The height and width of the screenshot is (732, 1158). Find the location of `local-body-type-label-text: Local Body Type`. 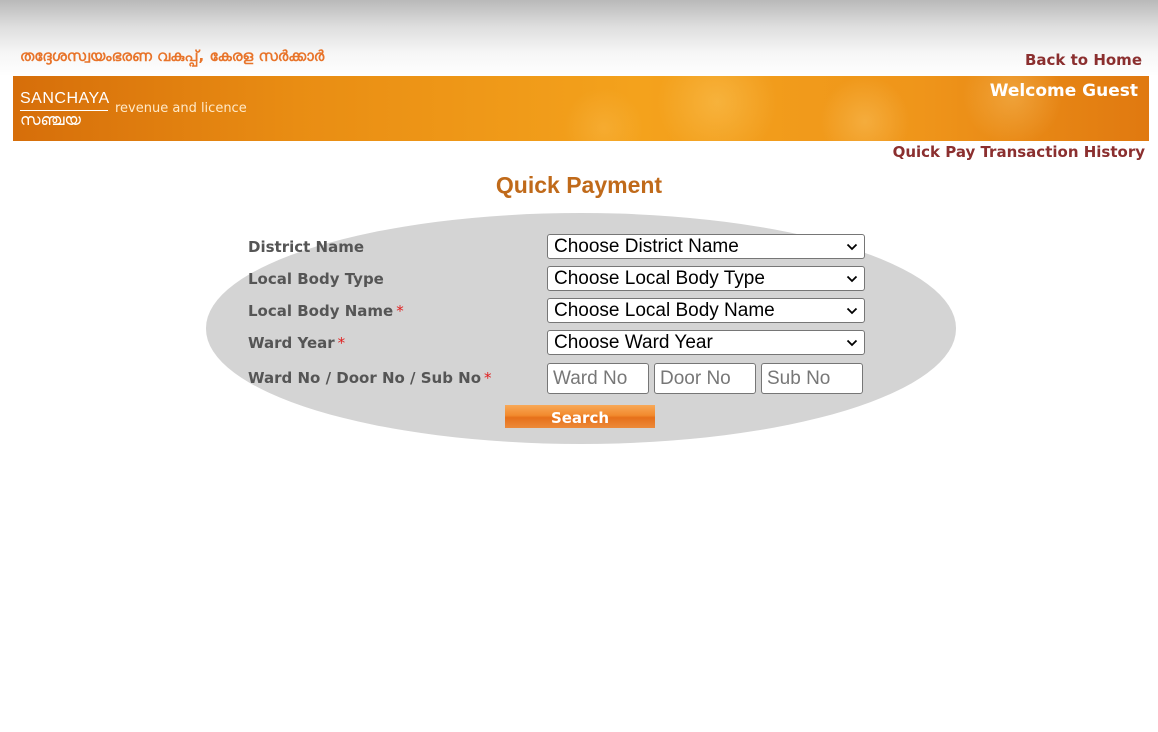

local-body-type-label-text: Local Body Type is located at coordinates (316, 279).